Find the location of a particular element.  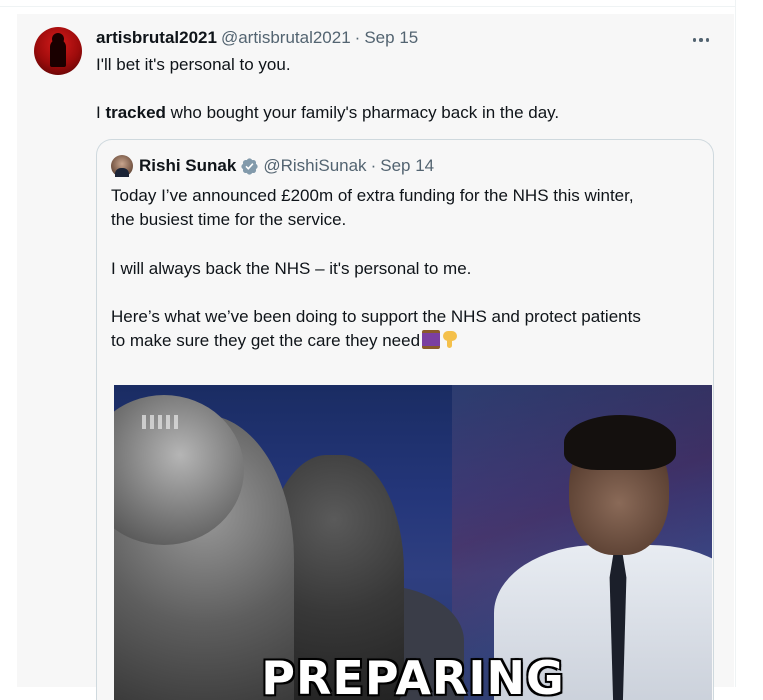

quoted-tweet-header: Rishi Sunak @RishiSunak · Sep 14 is located at coordinates (286, 166).